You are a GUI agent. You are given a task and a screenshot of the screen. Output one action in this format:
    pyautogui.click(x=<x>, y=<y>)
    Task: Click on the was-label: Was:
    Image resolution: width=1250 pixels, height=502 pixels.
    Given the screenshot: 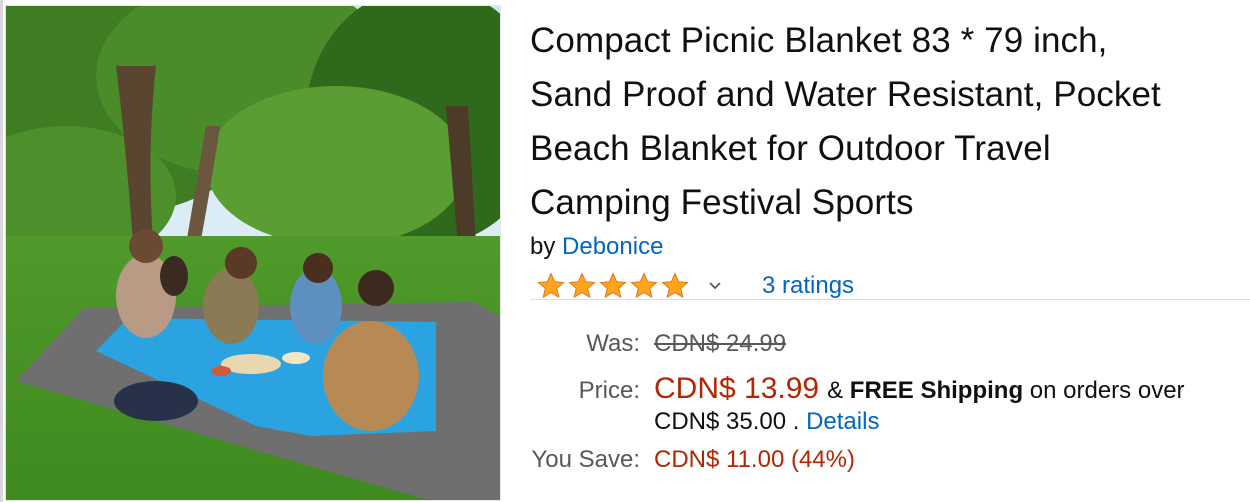 What is the action you would take?
    pyautogui.click(x=613, y=343)
    